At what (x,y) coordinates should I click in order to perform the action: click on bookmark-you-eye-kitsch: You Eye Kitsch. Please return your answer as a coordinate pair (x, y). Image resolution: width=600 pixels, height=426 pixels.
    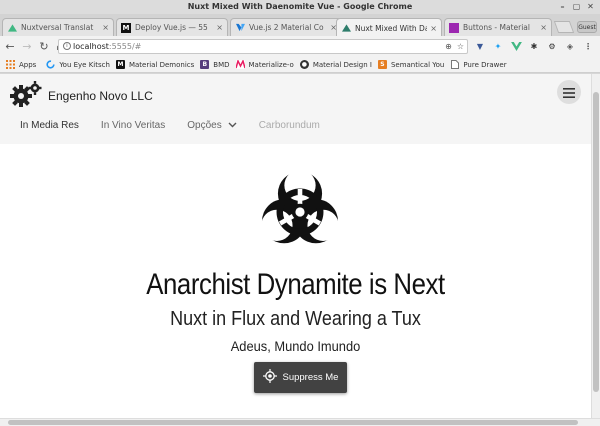
    Looking at the image, I should click on (78, 64).